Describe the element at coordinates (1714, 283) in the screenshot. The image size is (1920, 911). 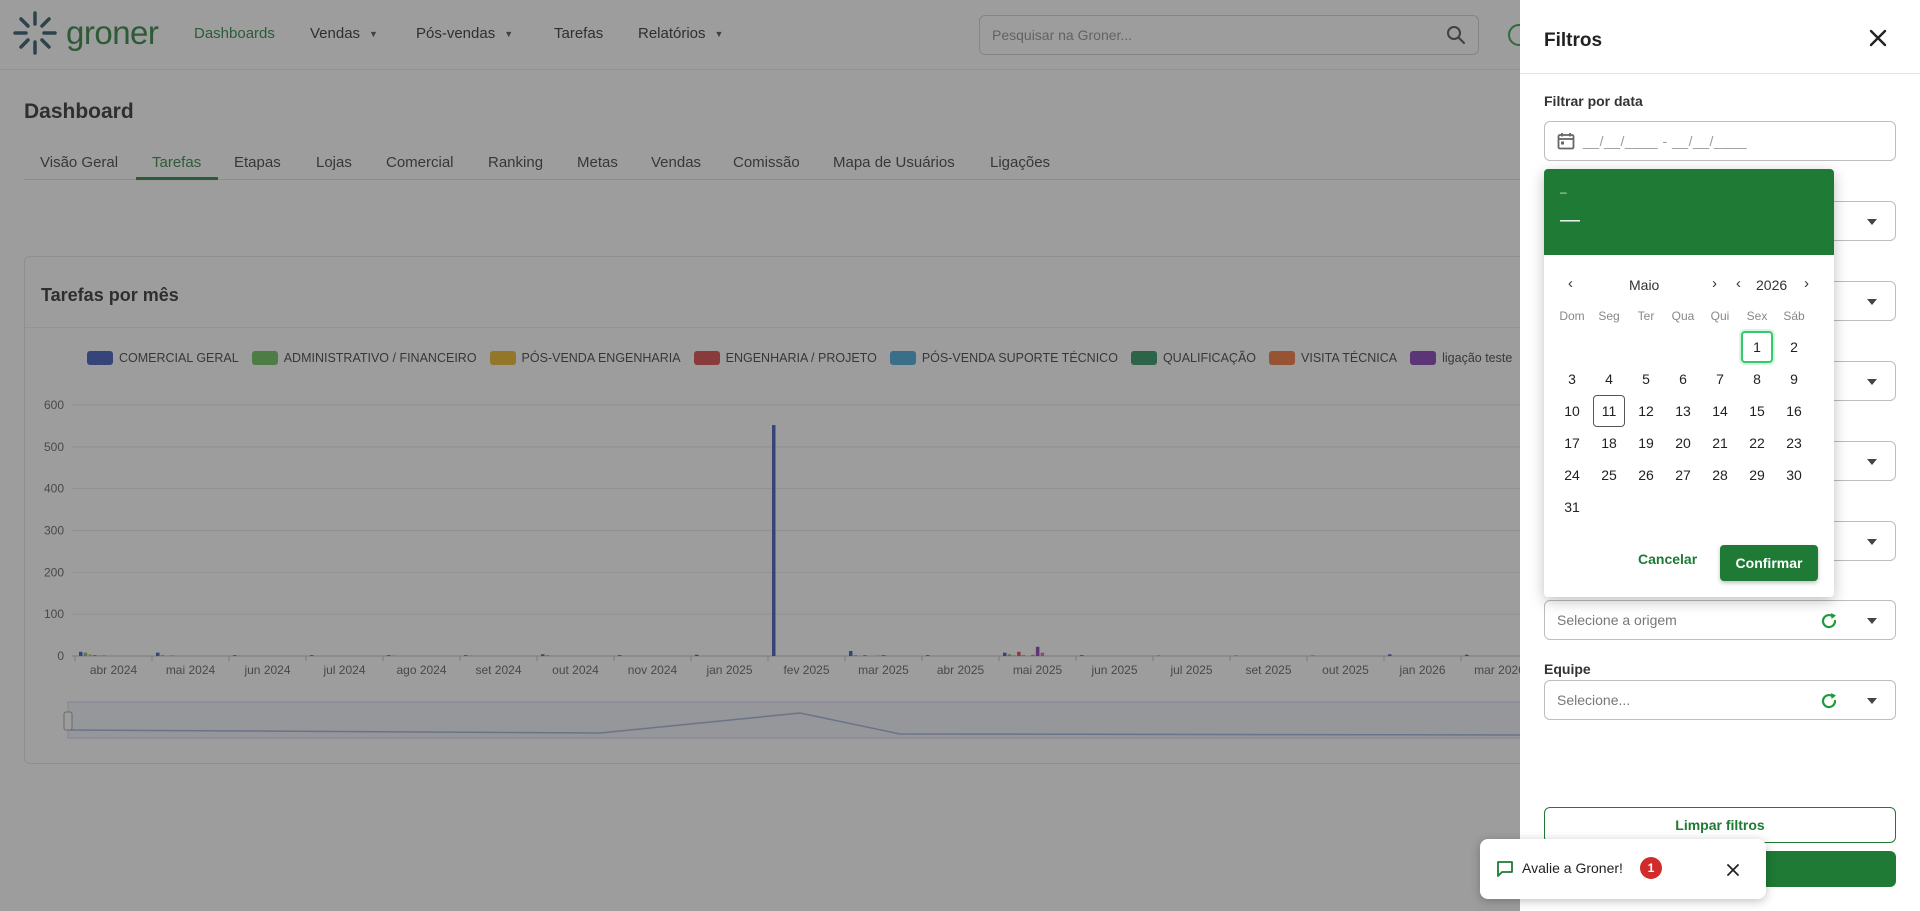
I see `next-month-icon: ›` at that location.